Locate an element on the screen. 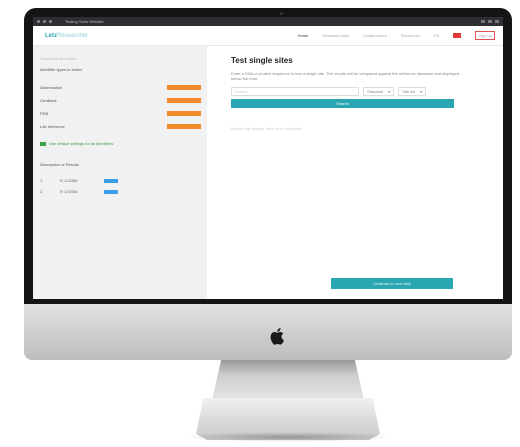  brand-name: Letz is located at coordinates (51, 35).